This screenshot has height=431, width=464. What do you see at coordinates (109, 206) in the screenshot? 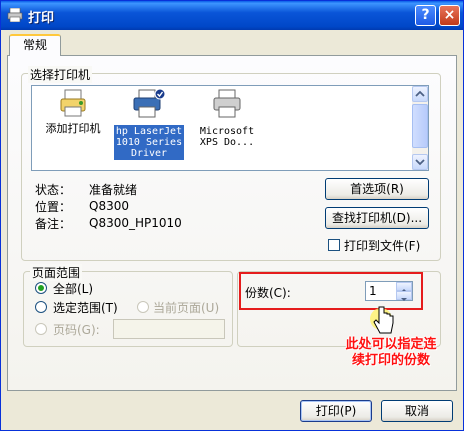
I see `location-value: Q8300` at bounding box center [109, 206].